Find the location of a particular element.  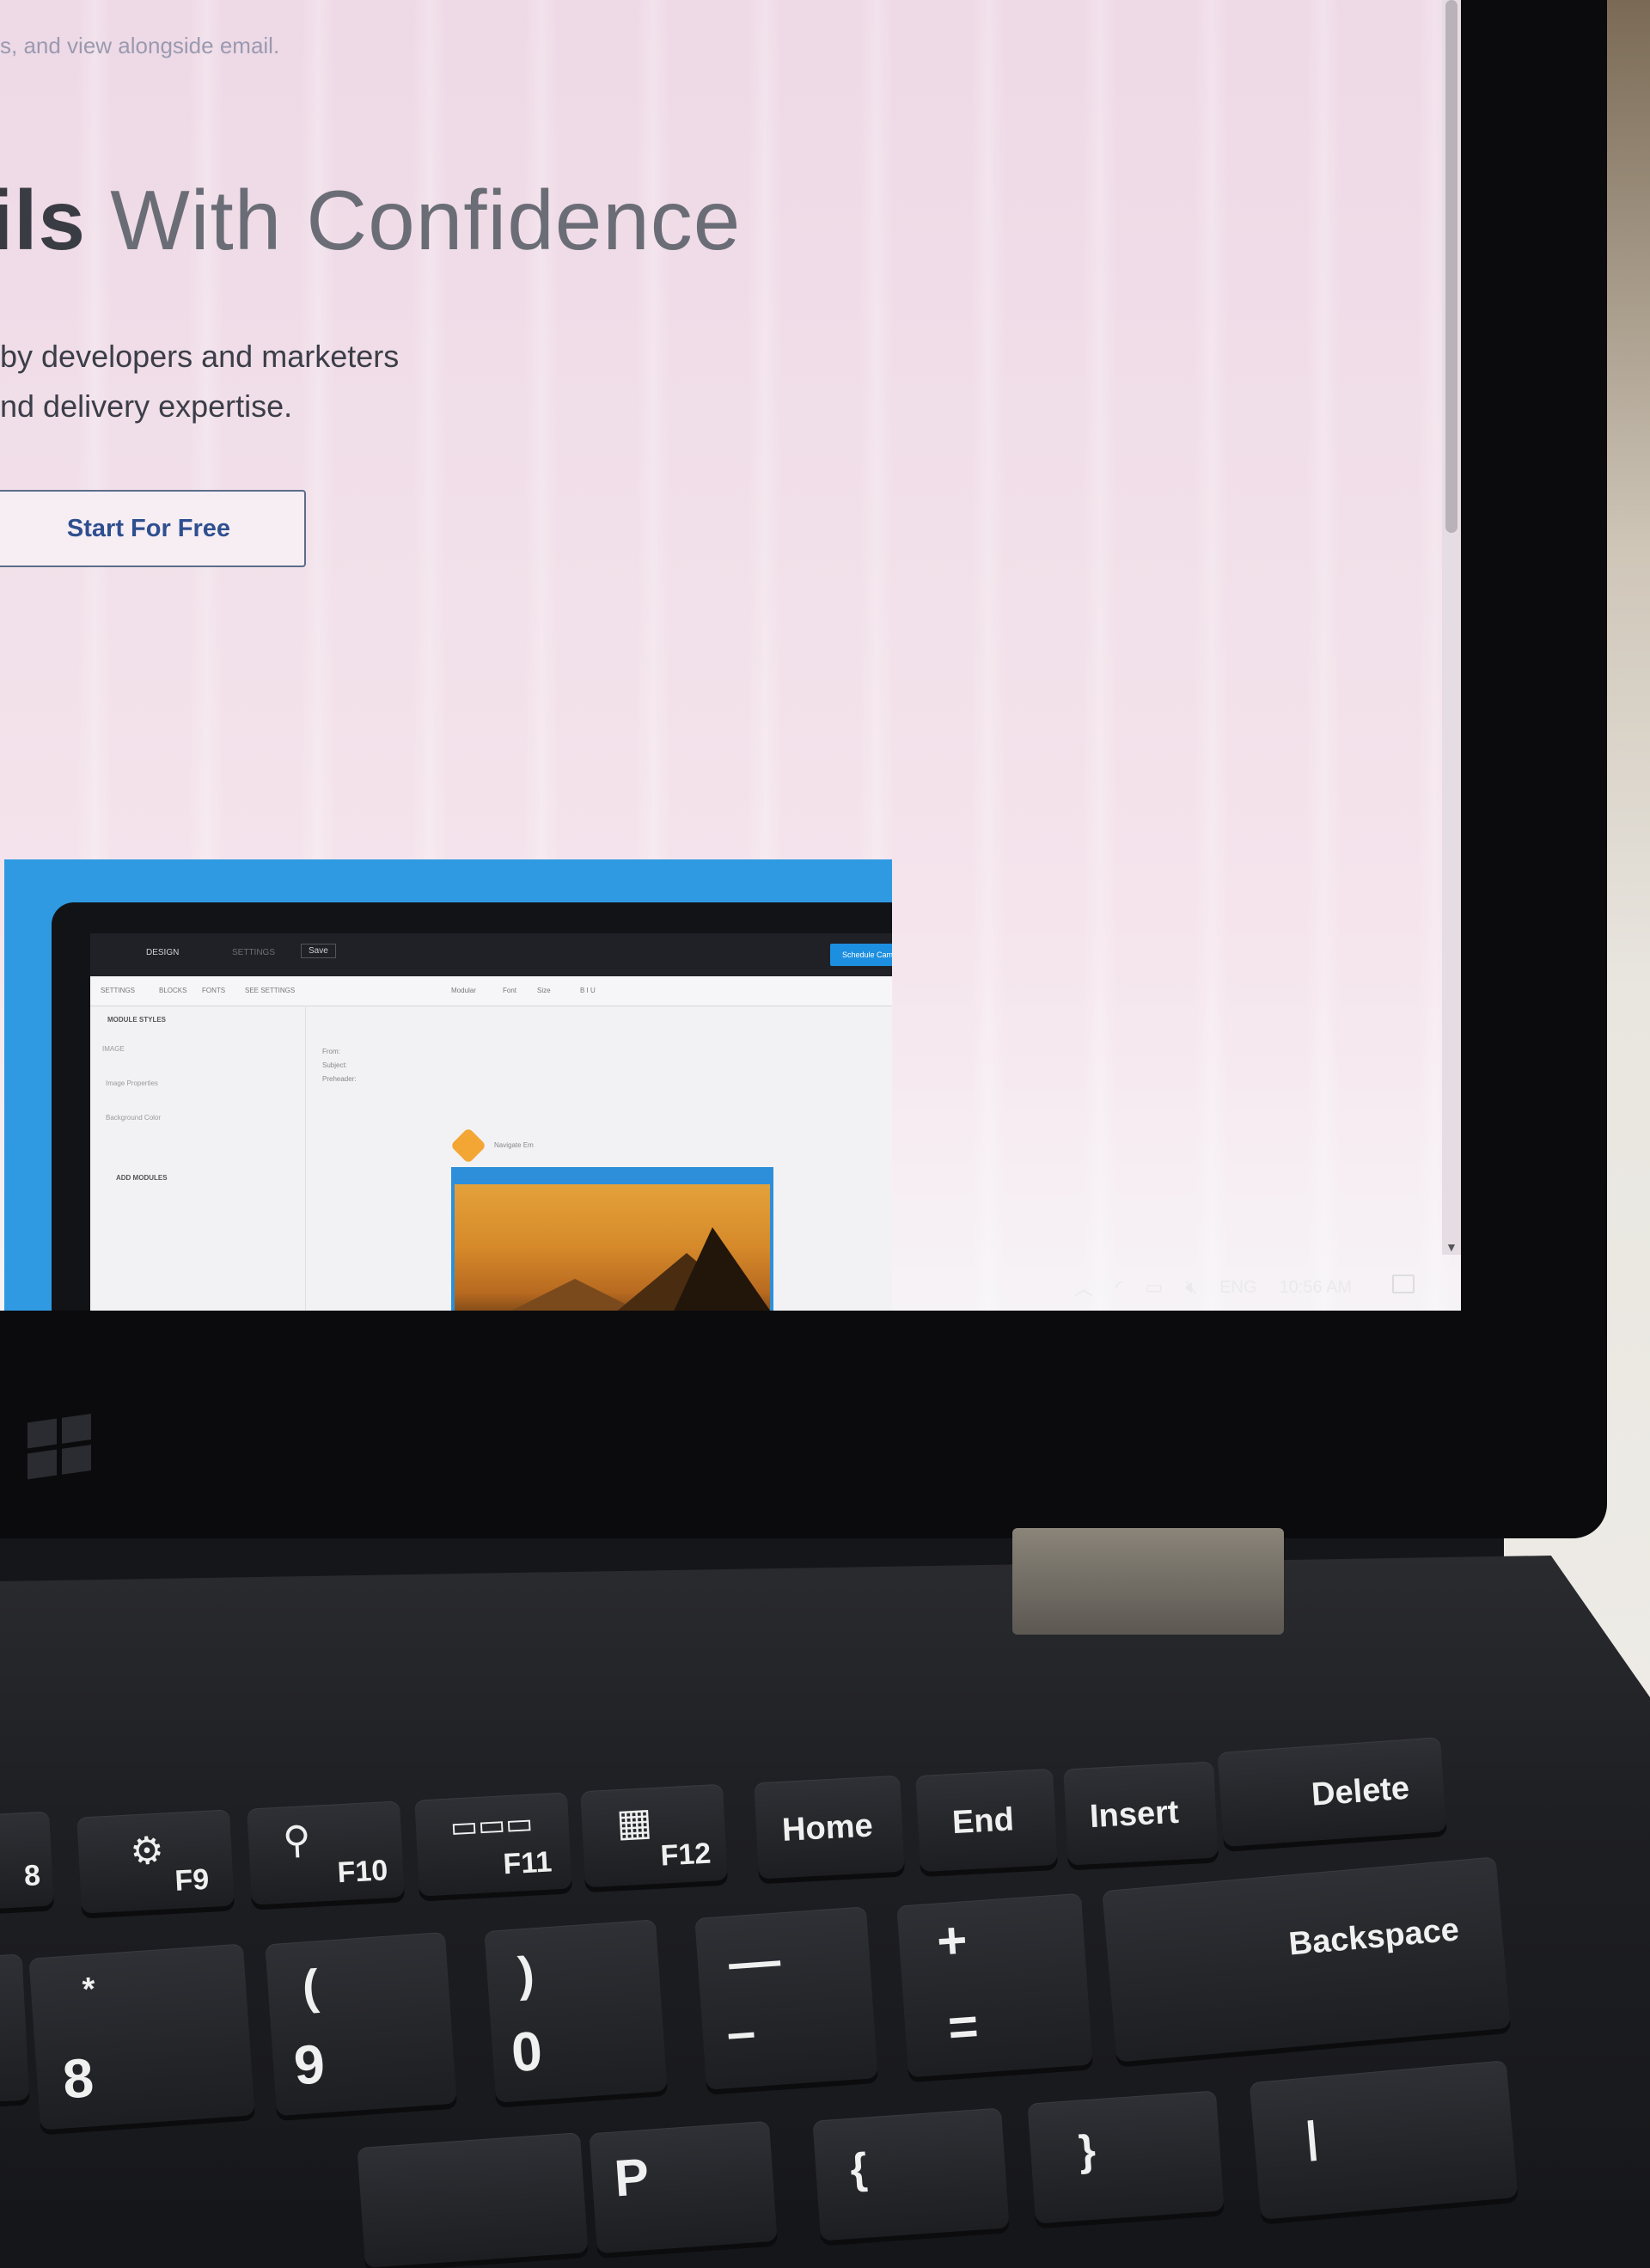

key-minus: — – is located at coordinates (786, 1998).